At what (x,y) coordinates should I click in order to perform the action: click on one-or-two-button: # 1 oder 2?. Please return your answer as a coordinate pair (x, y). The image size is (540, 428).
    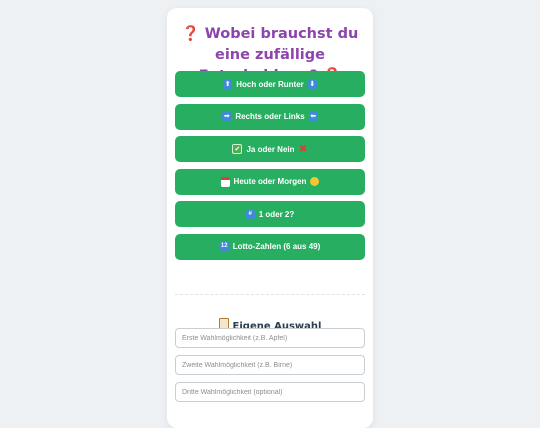
    Looking at the image, I should click on (270, 214).